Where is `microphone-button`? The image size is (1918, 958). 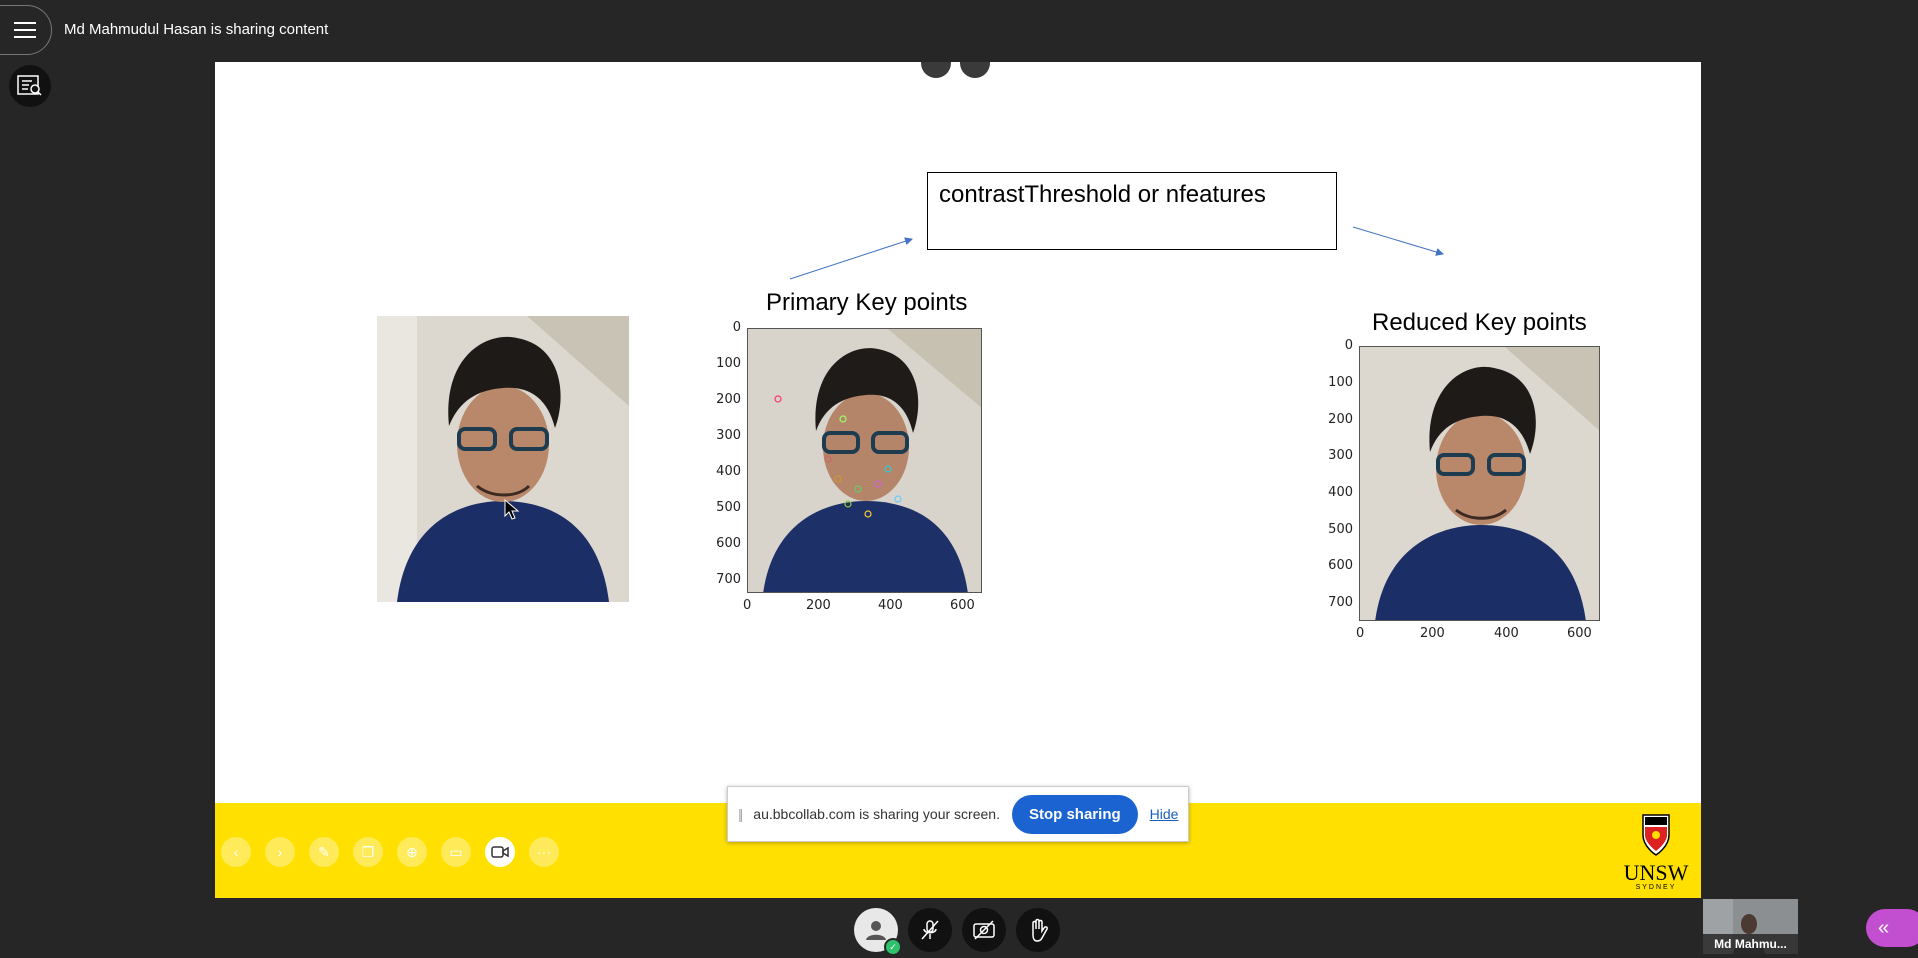
microphone-button is located at coordinates (930, 930).